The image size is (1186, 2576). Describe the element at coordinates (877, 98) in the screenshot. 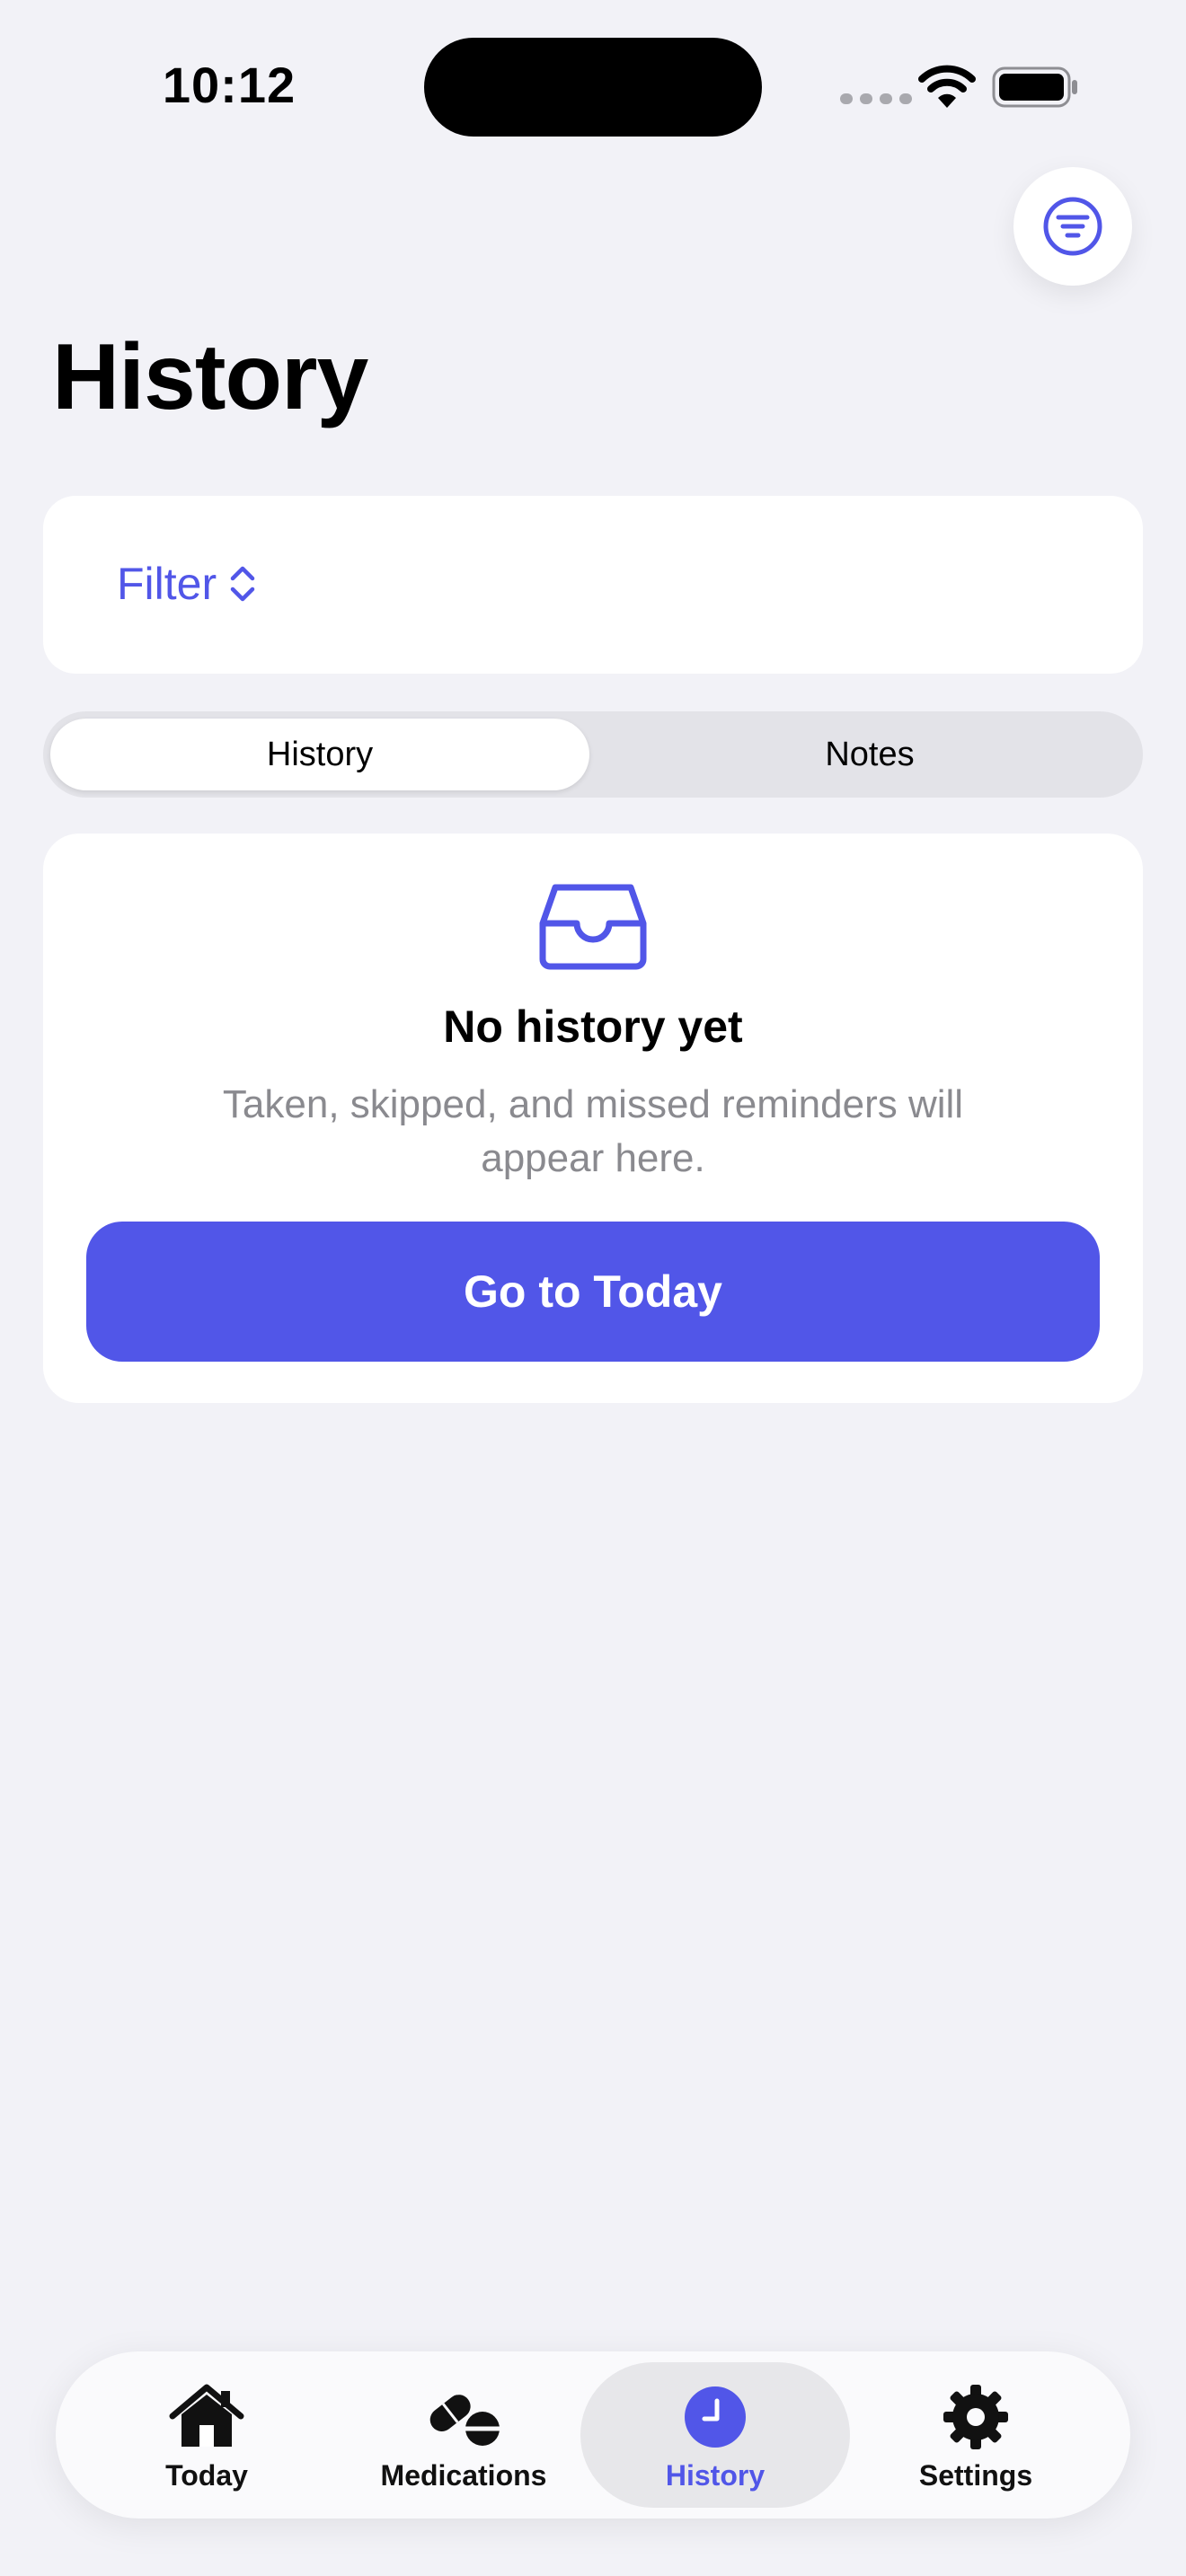

I see `cellular-signal-icon` at that location.